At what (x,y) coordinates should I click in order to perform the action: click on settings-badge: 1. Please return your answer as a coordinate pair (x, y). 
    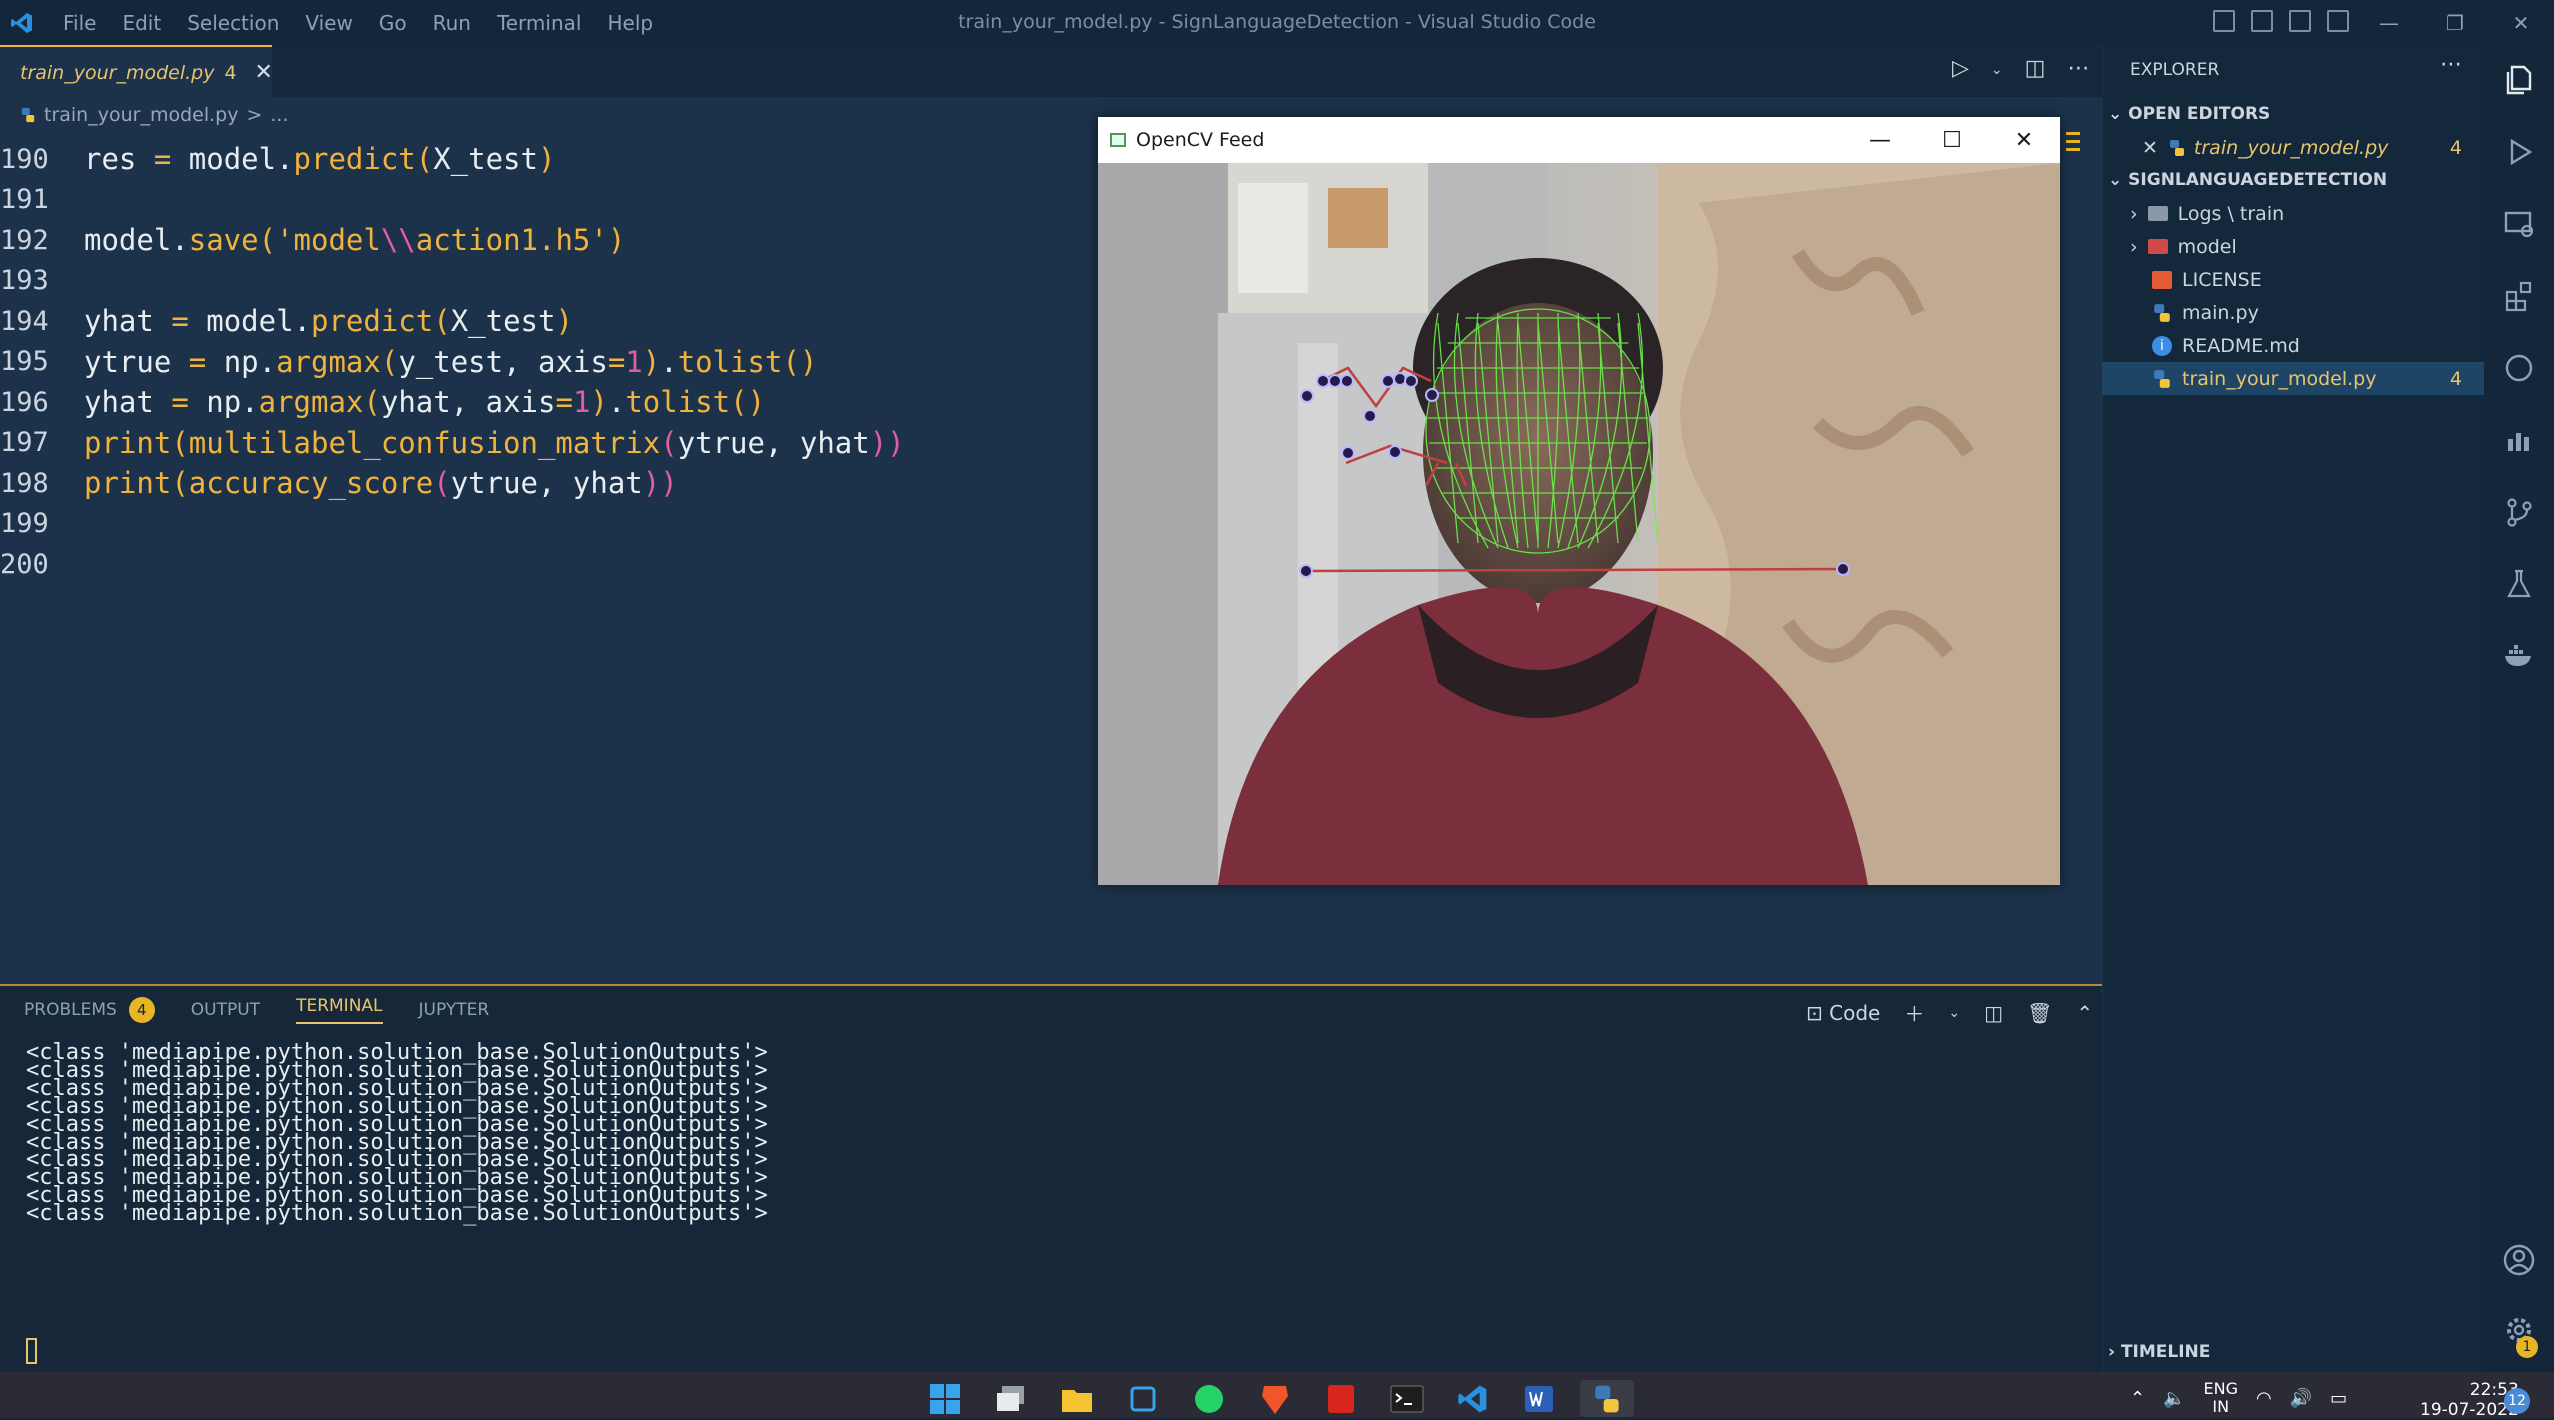
    Looking at the image, I should click on (2527, 1347).